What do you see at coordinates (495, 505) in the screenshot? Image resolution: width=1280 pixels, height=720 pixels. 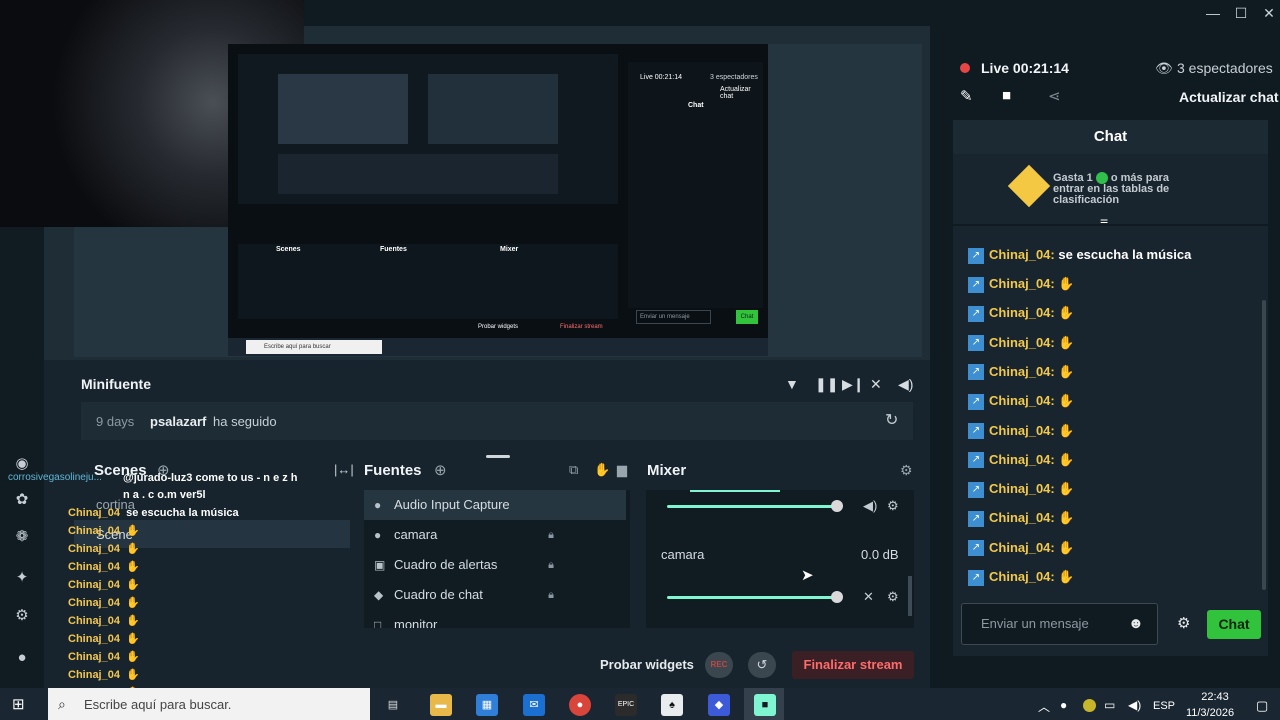 I see `source-row: ● Audio Input Capture` at bounding box center [495, 505].